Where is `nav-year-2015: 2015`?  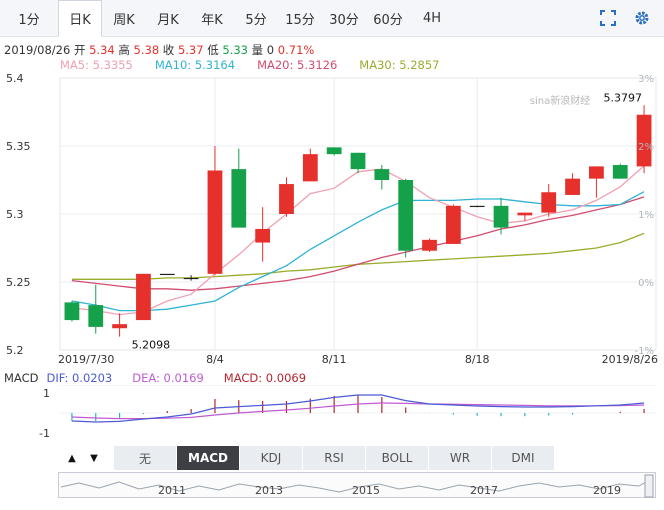 nav-year-2015: 2015 is located at coordinates (366, 490).